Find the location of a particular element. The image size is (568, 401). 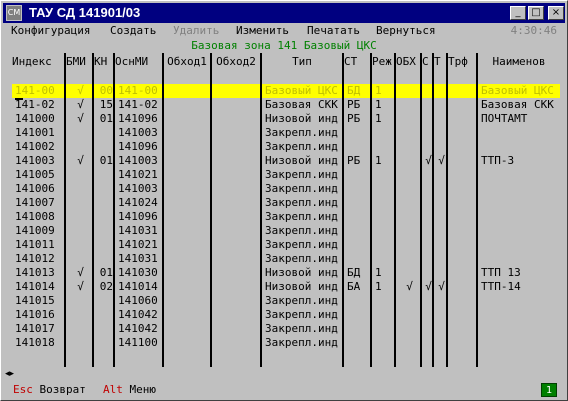

zone-title: Базовая зона 141 Базовый ЦКС is located at coordinates (284, 45).